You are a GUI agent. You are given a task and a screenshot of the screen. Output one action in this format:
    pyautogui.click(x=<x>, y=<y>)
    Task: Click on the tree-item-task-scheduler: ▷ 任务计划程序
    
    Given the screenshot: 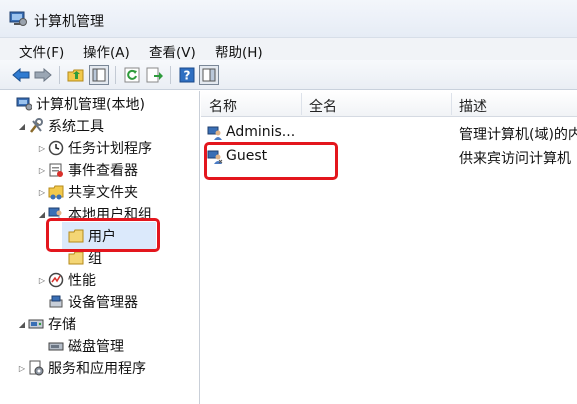 What is the action you would take?
    pyautogui.click(x=94, y=148)
    